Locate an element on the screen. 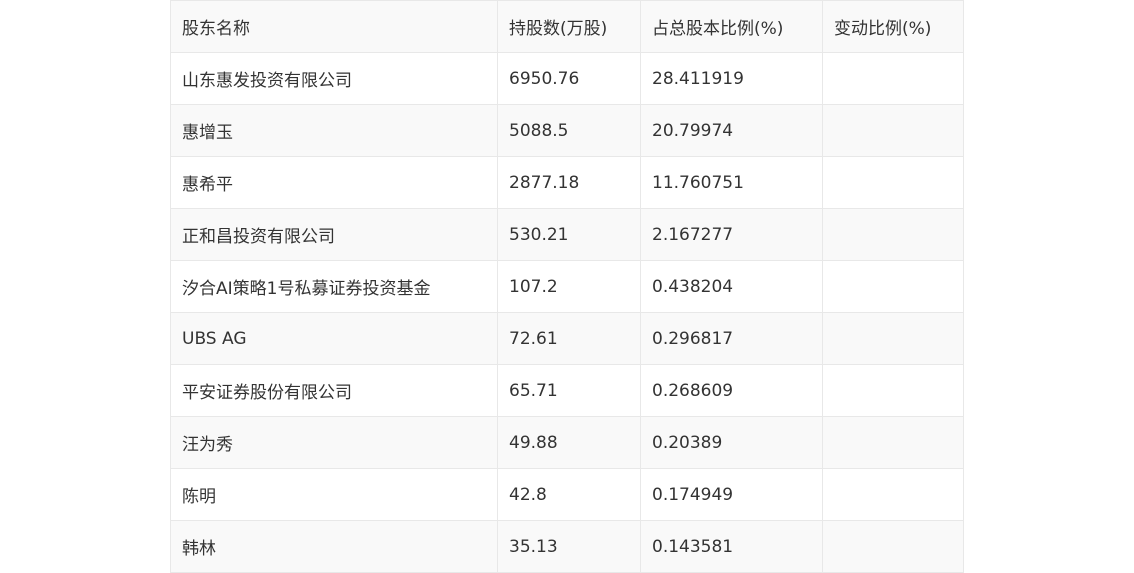 Image resolution: width=1134 pixels, height=573 pixels. cell-shareholder-name: 汪为秀 is located at coordinates (334, 442).